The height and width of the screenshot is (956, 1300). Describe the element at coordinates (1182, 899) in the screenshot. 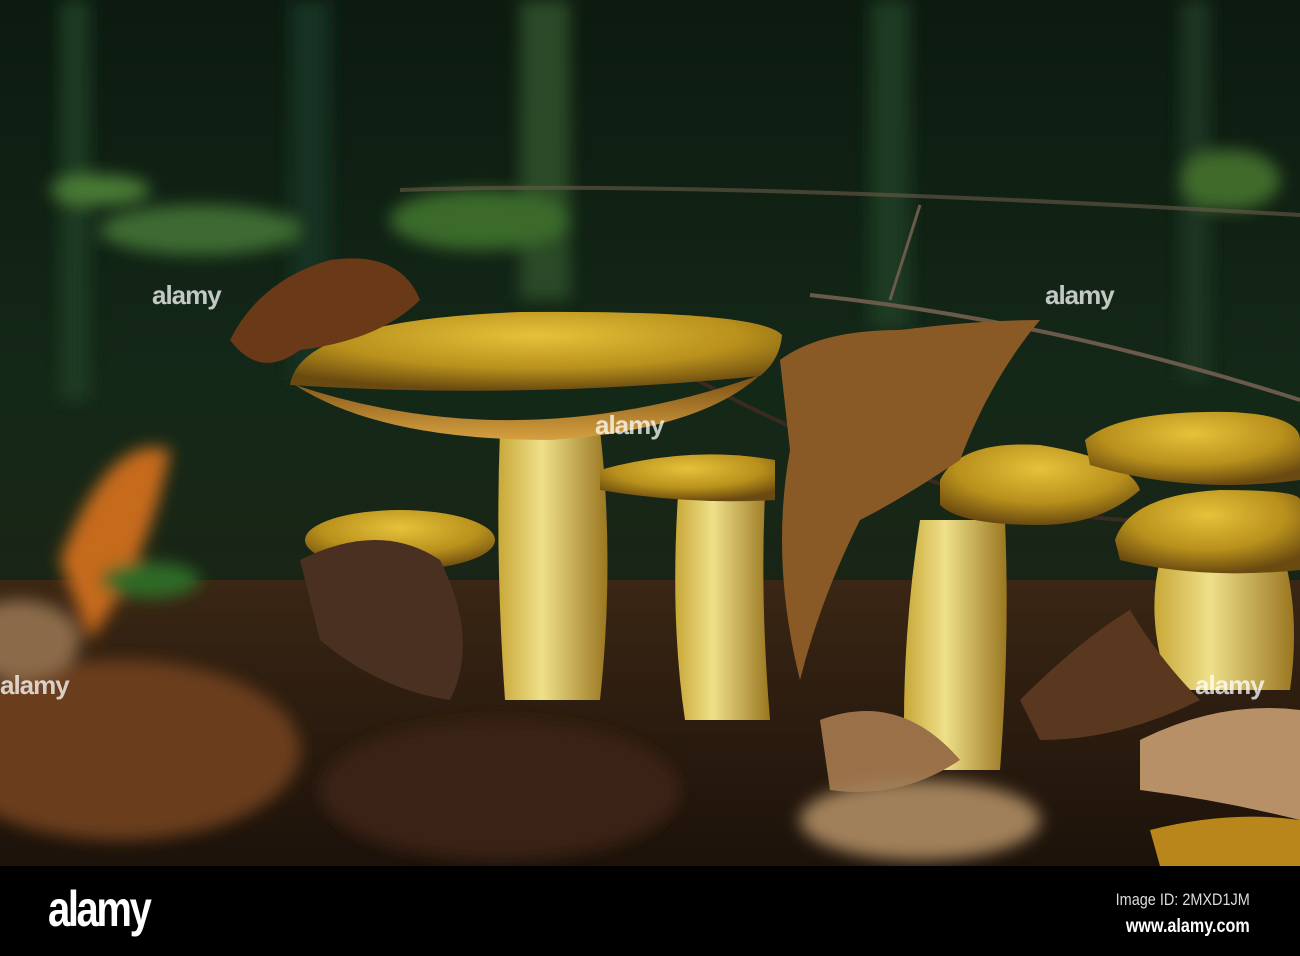

I see `image-id: Image ID: 2MXD1JM` at that location.